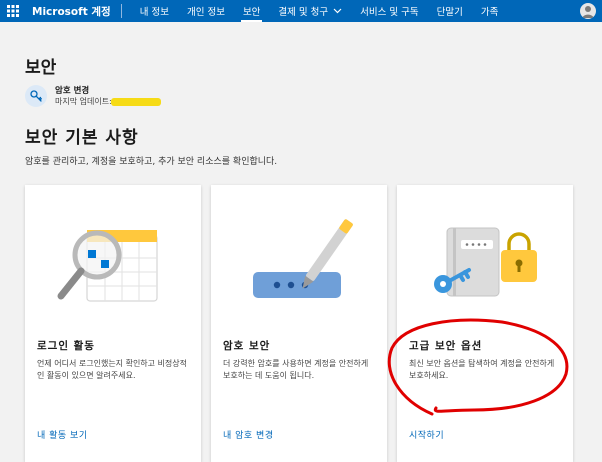 This screenshot has width=602, height=462. I want to click on nav-item-devices: 단말기, so click(450, 11).